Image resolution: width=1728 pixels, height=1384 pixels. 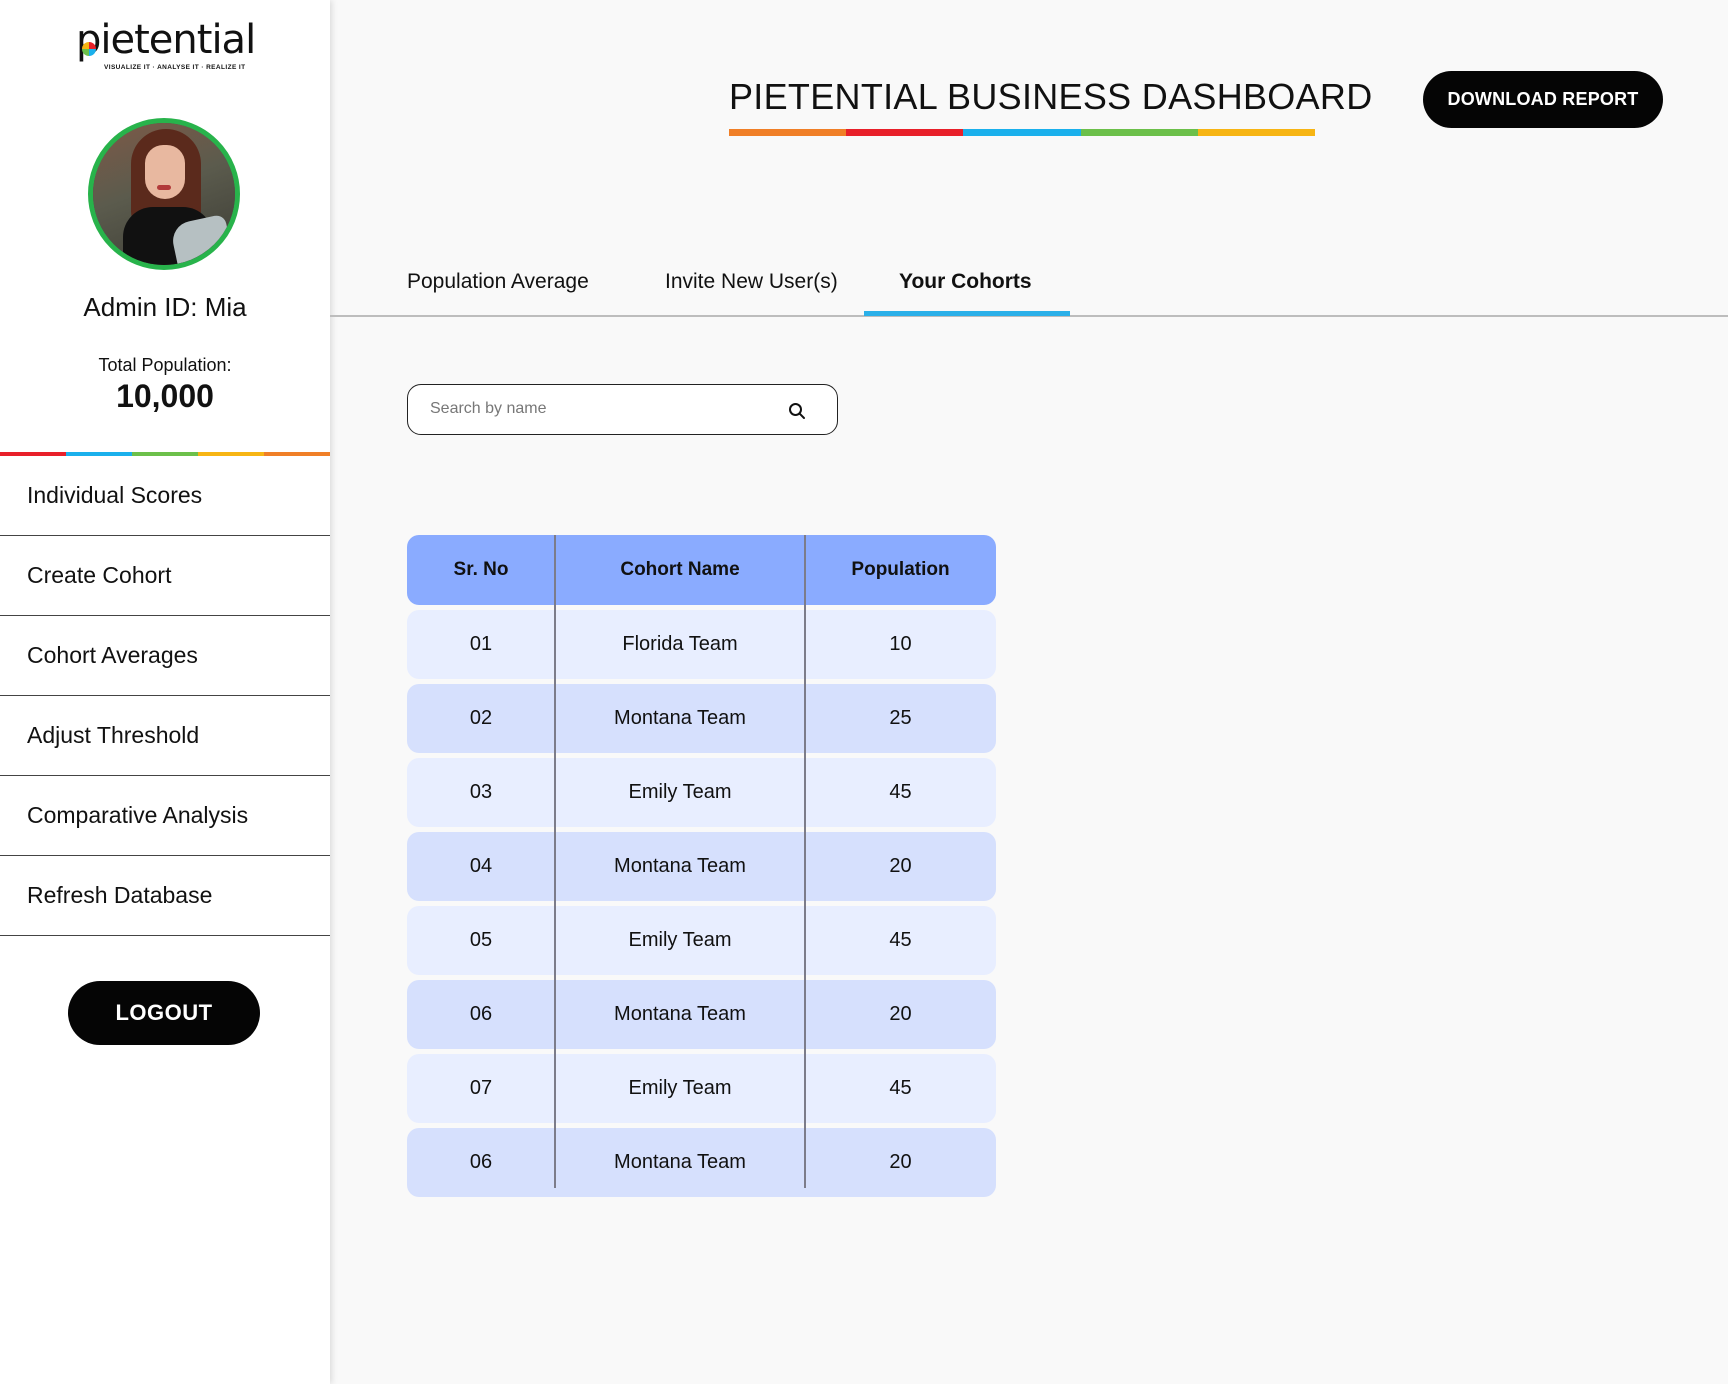 I want to click on table-row: 03 Emily Team 45, so click(x=701, y=792).